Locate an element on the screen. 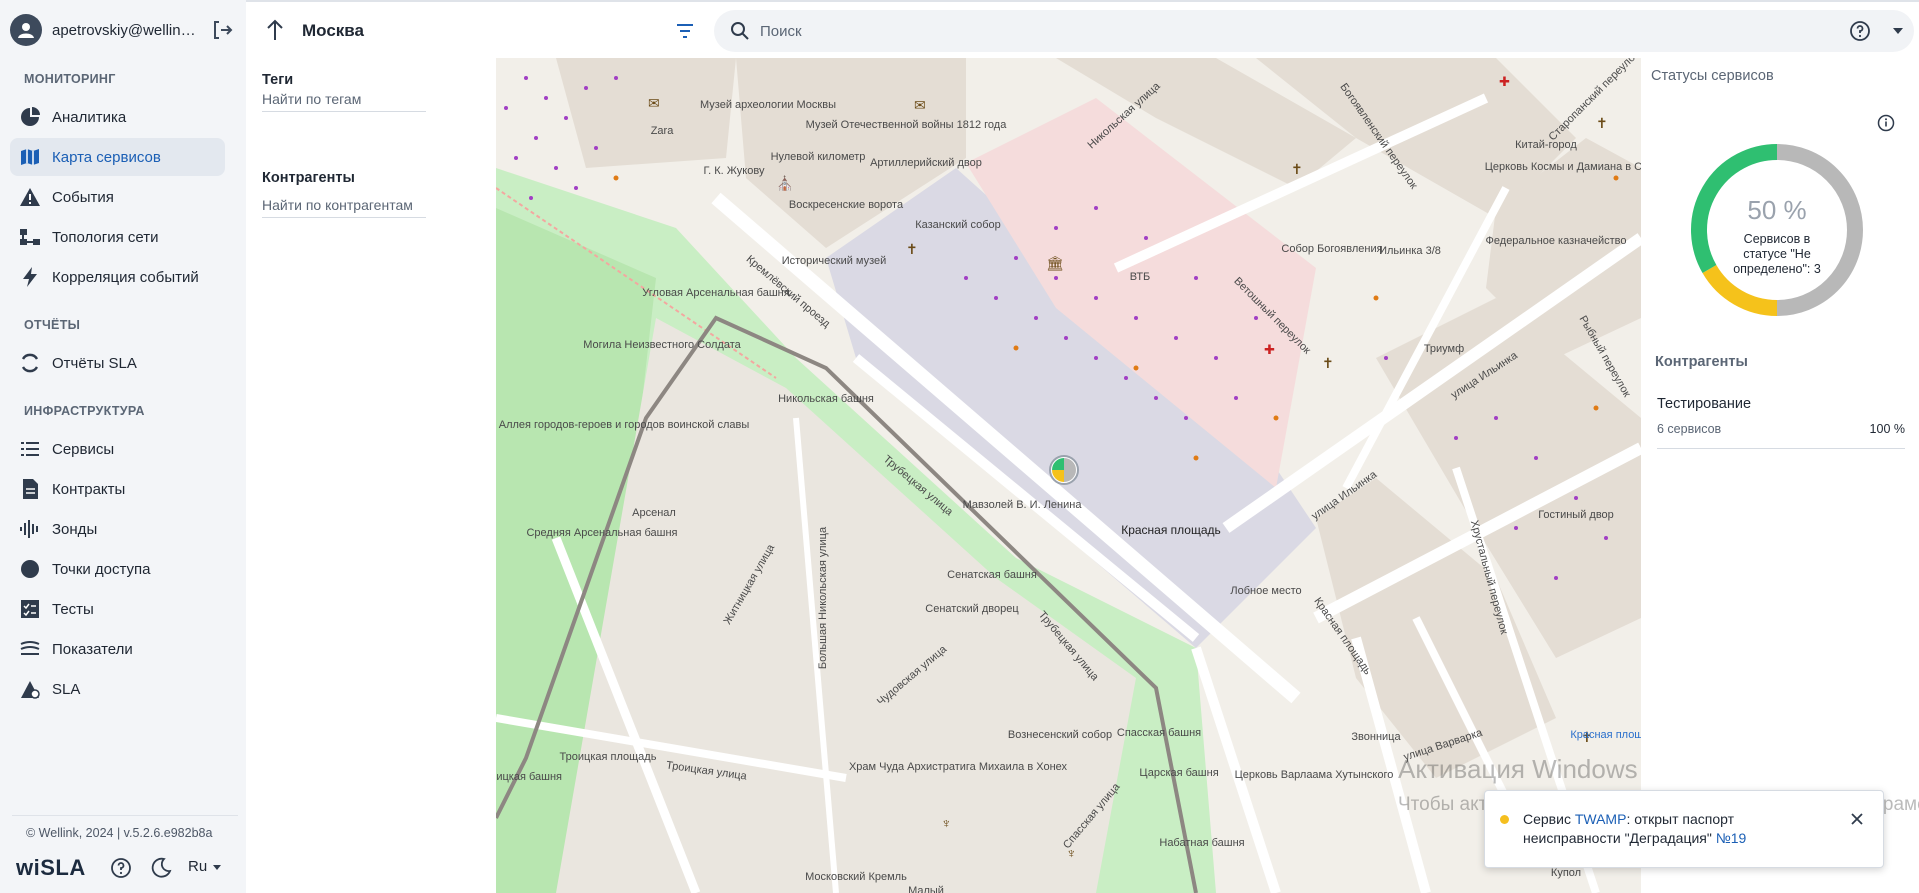  svg-text: Исторический музей is located at coordinates (834, 261).